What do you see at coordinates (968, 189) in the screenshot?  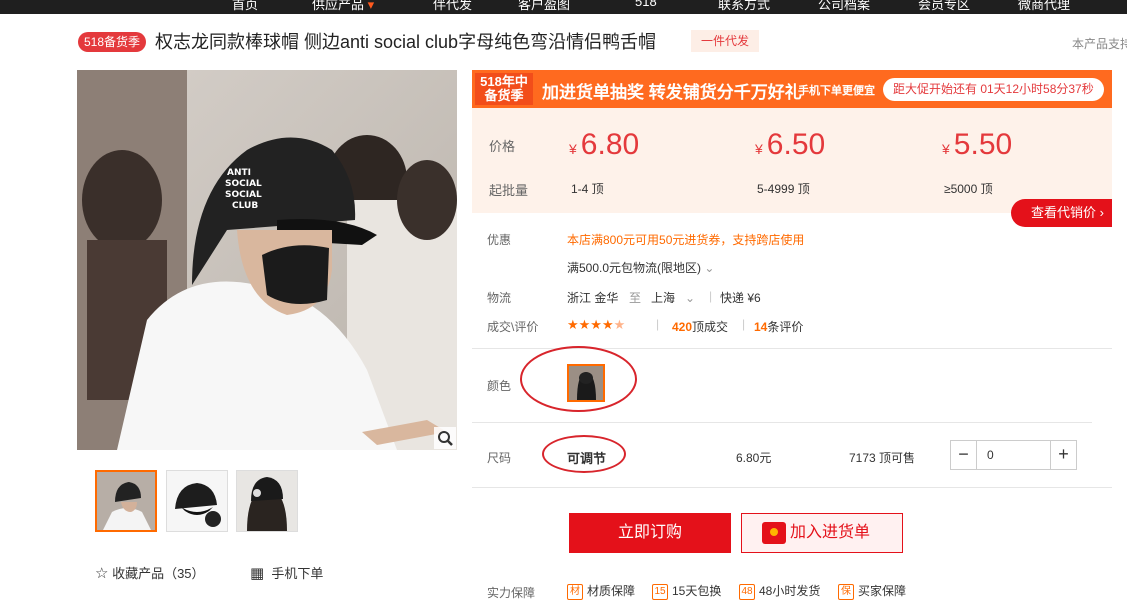 I see `range-tier-3: ≥5000 顶` at bounding box center [968, 189].